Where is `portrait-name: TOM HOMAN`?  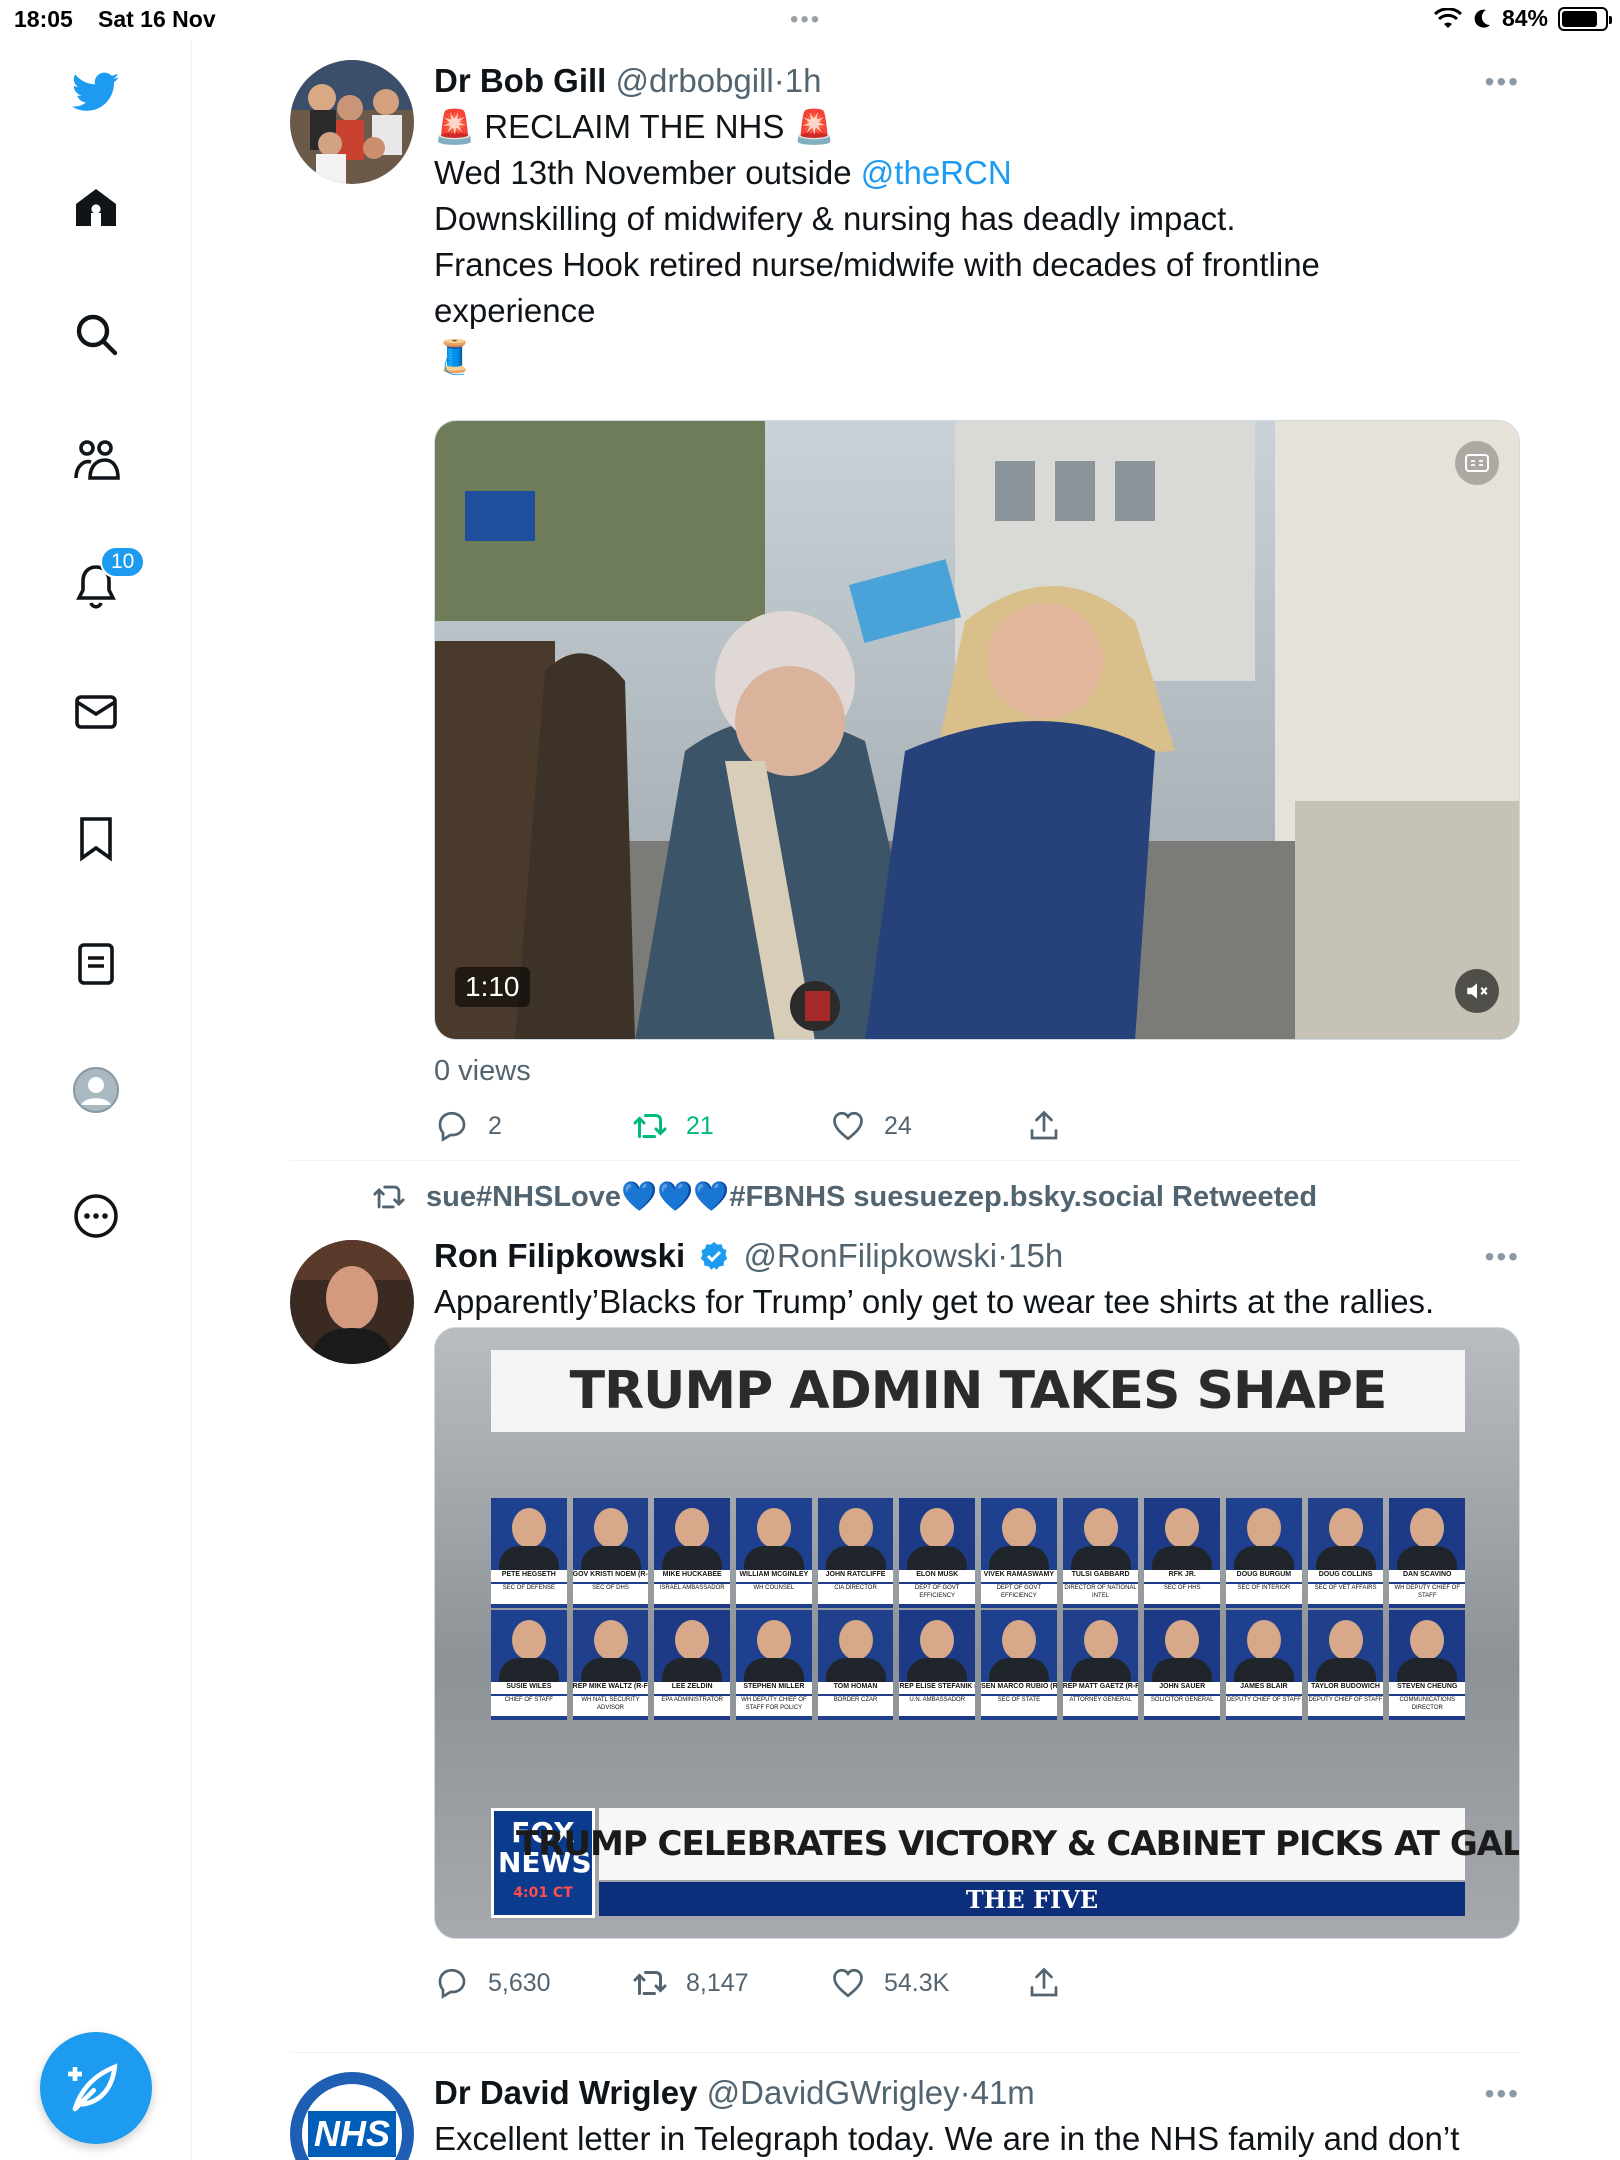 portrait-name: TOM HOMAN is located at coordinates (855, 1688).